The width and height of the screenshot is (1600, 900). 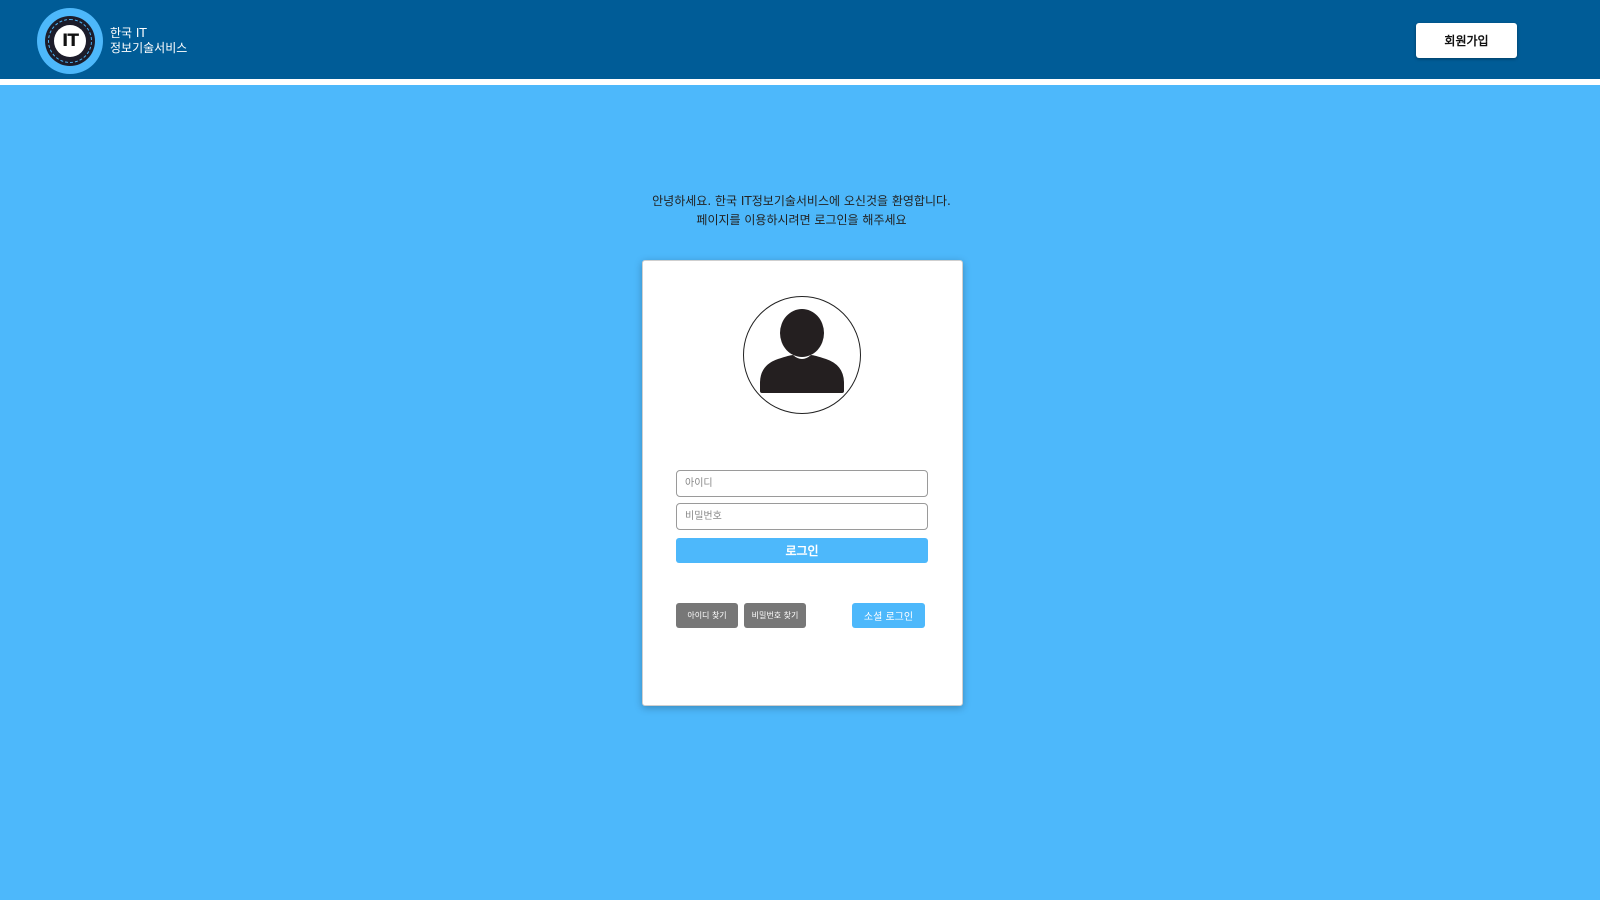 I want to click on find-id-button: 아이디 찾기, so click(x=707, y=615).